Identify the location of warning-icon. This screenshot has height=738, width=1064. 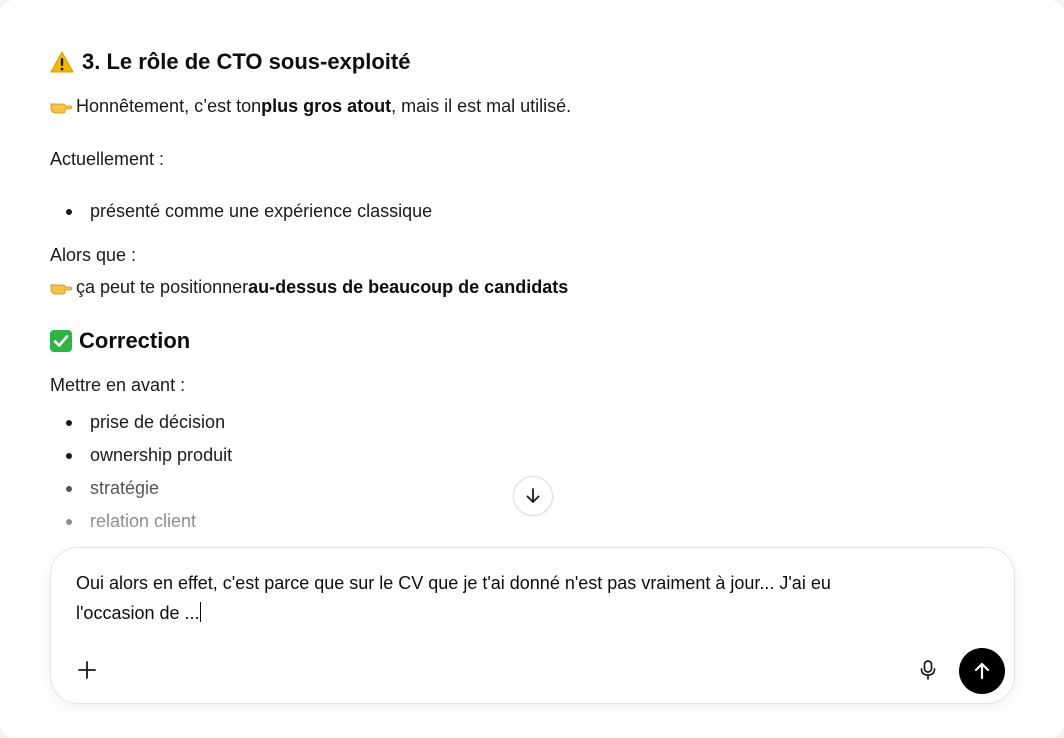
(62, 62).